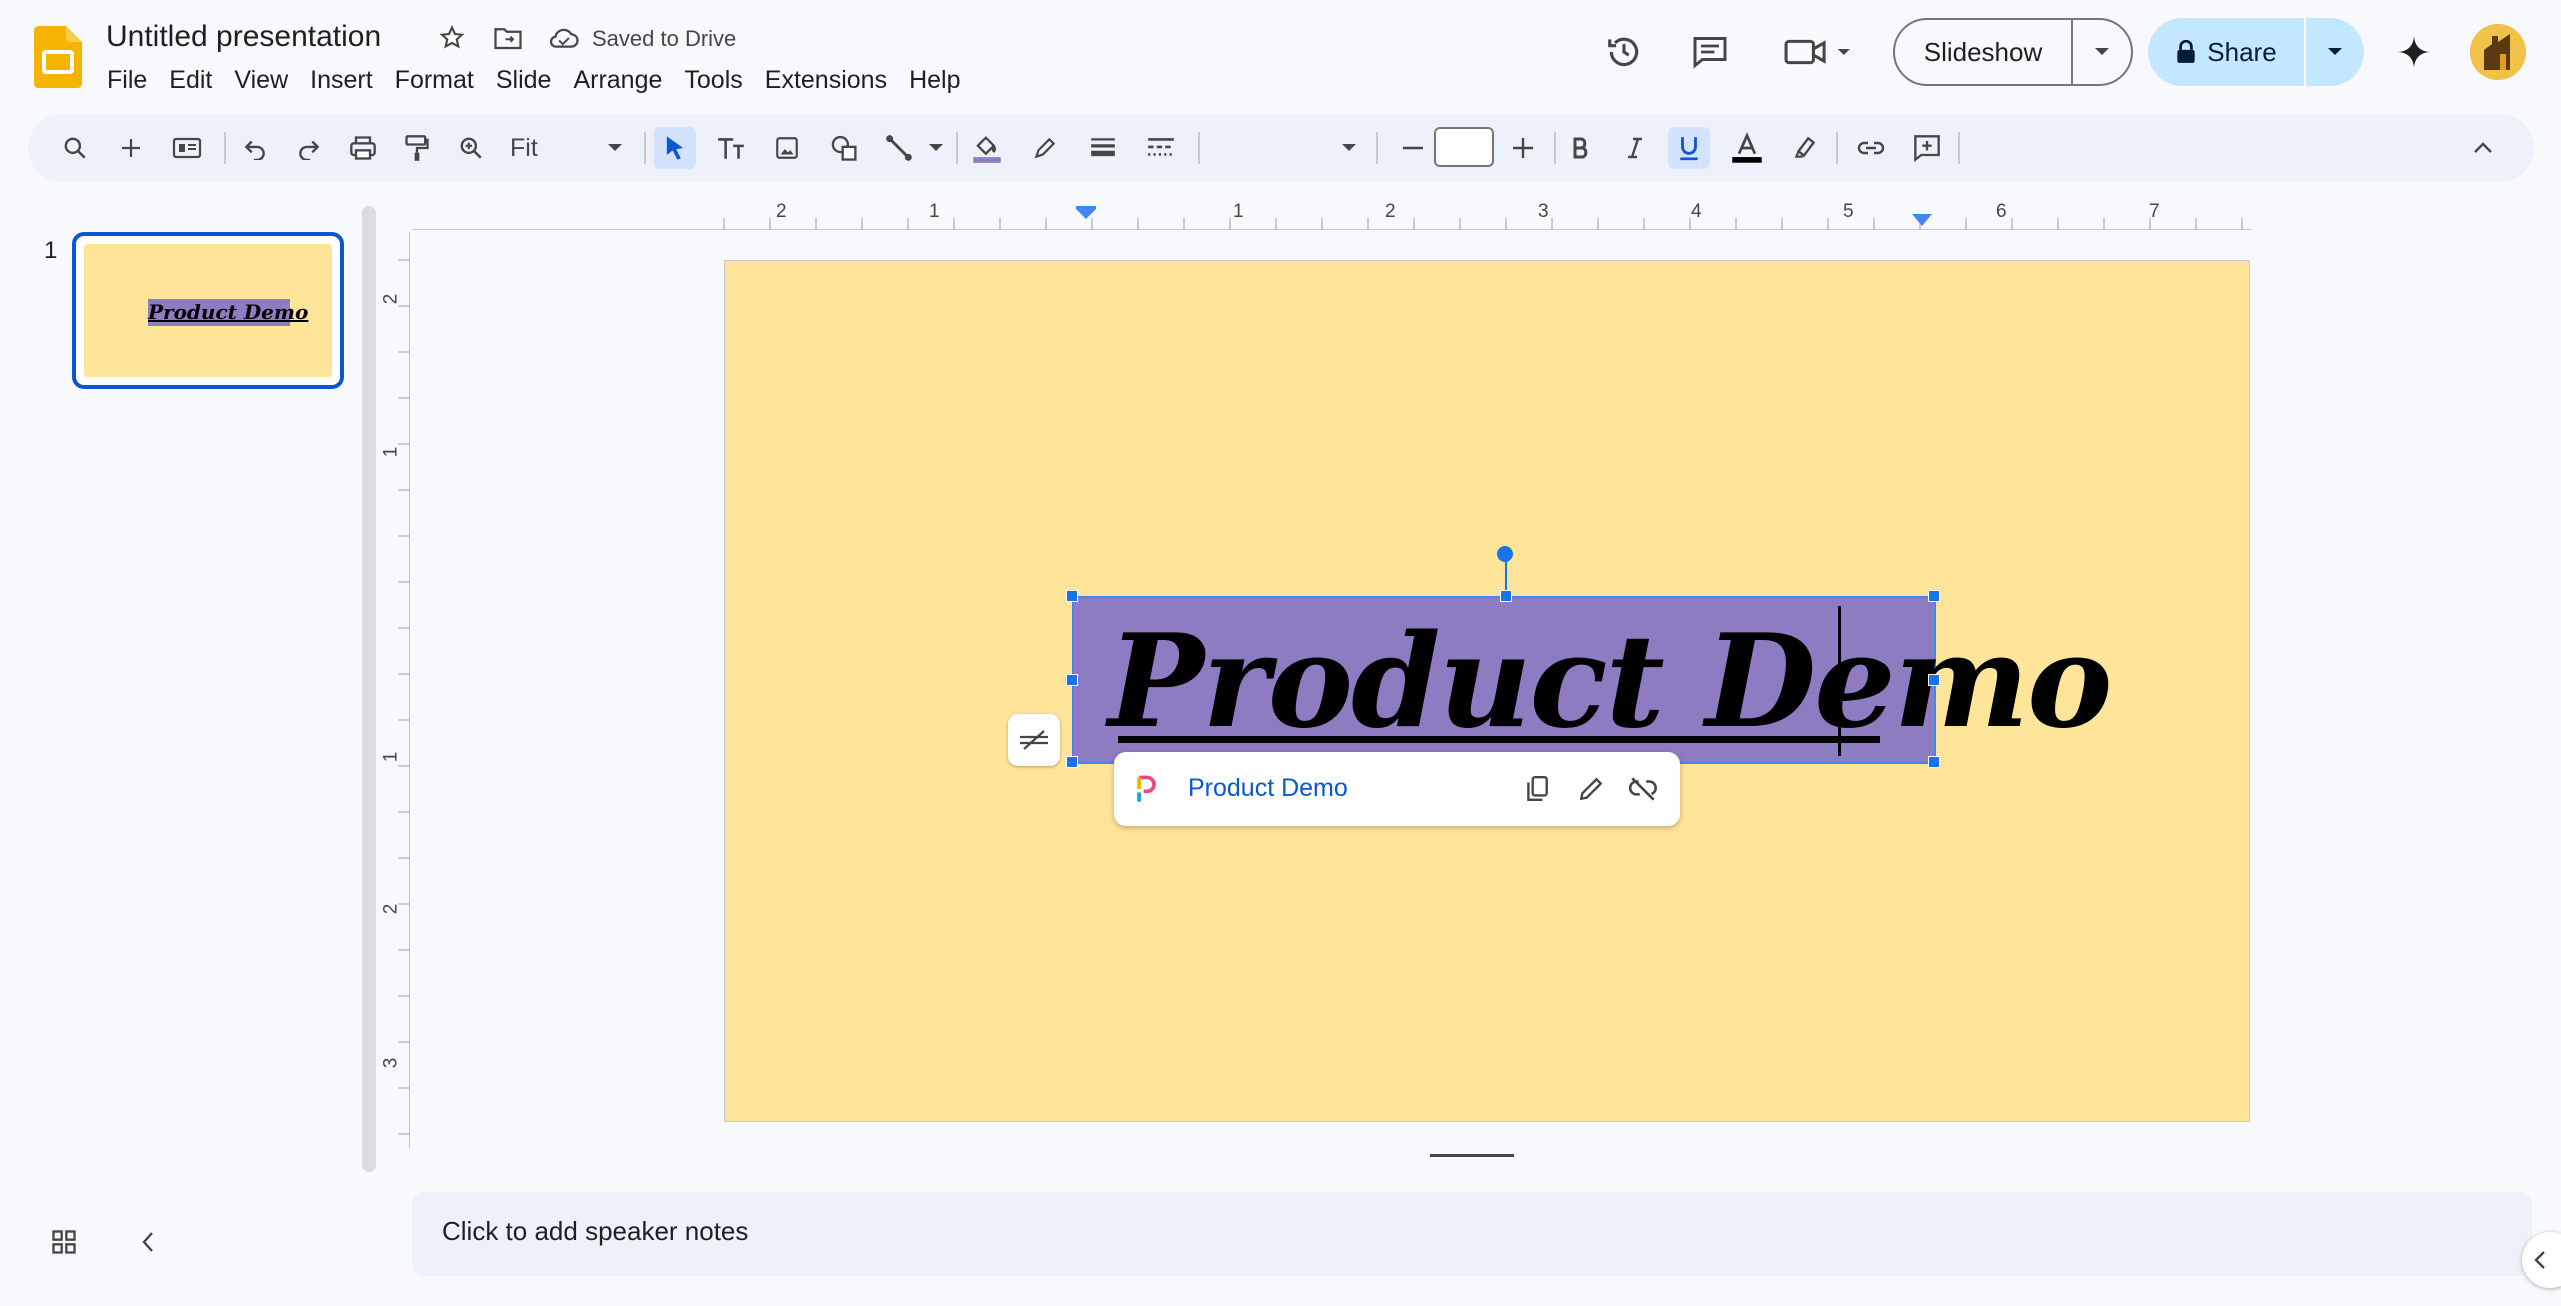 The width and height of the screenshot is (2561, 1306). I want to click on zoom-dropdown-icon, so click(615, 148).